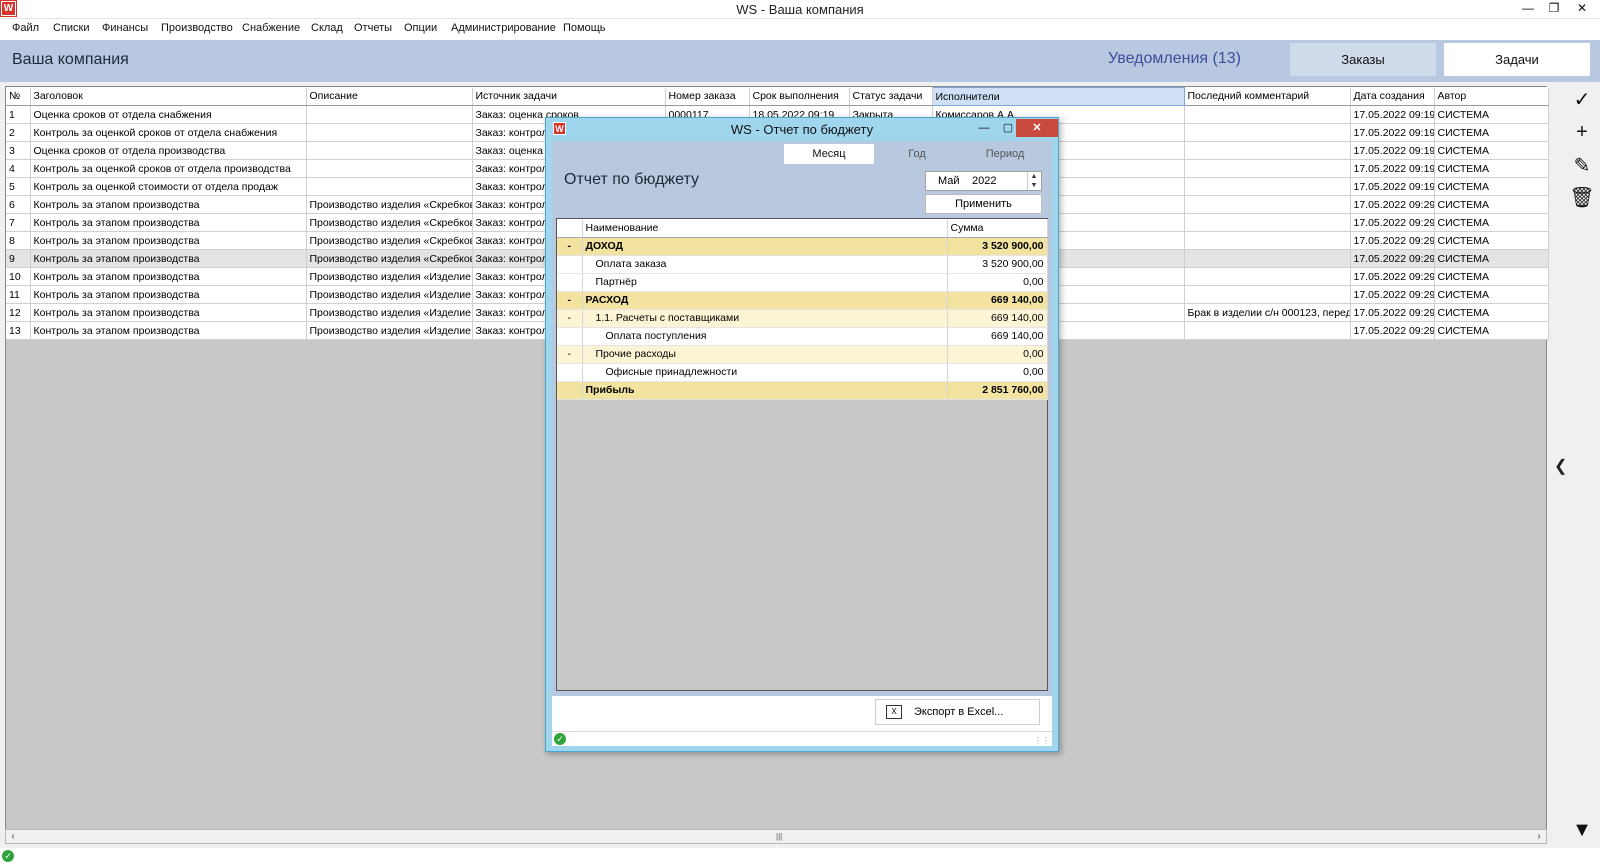  What do you see at coordinates (1528, 9) in the screenshot?
I see `minimize-button: —` at bounding box center [1528, 9].